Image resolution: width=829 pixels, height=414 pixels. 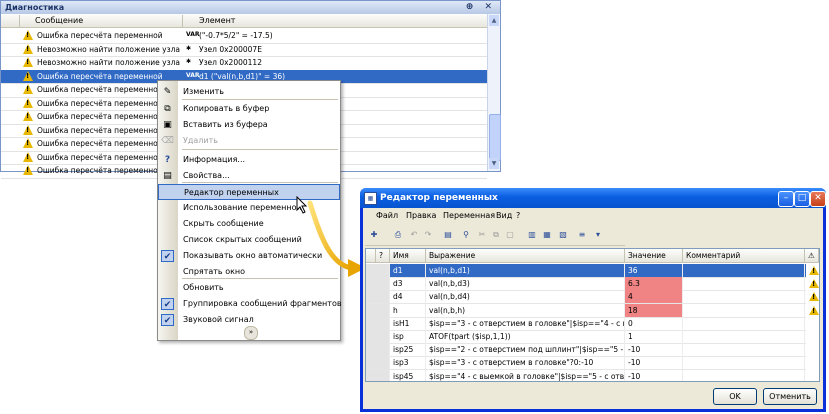 I want to click on print-icon: ⎙, so click(x=398, y=235).